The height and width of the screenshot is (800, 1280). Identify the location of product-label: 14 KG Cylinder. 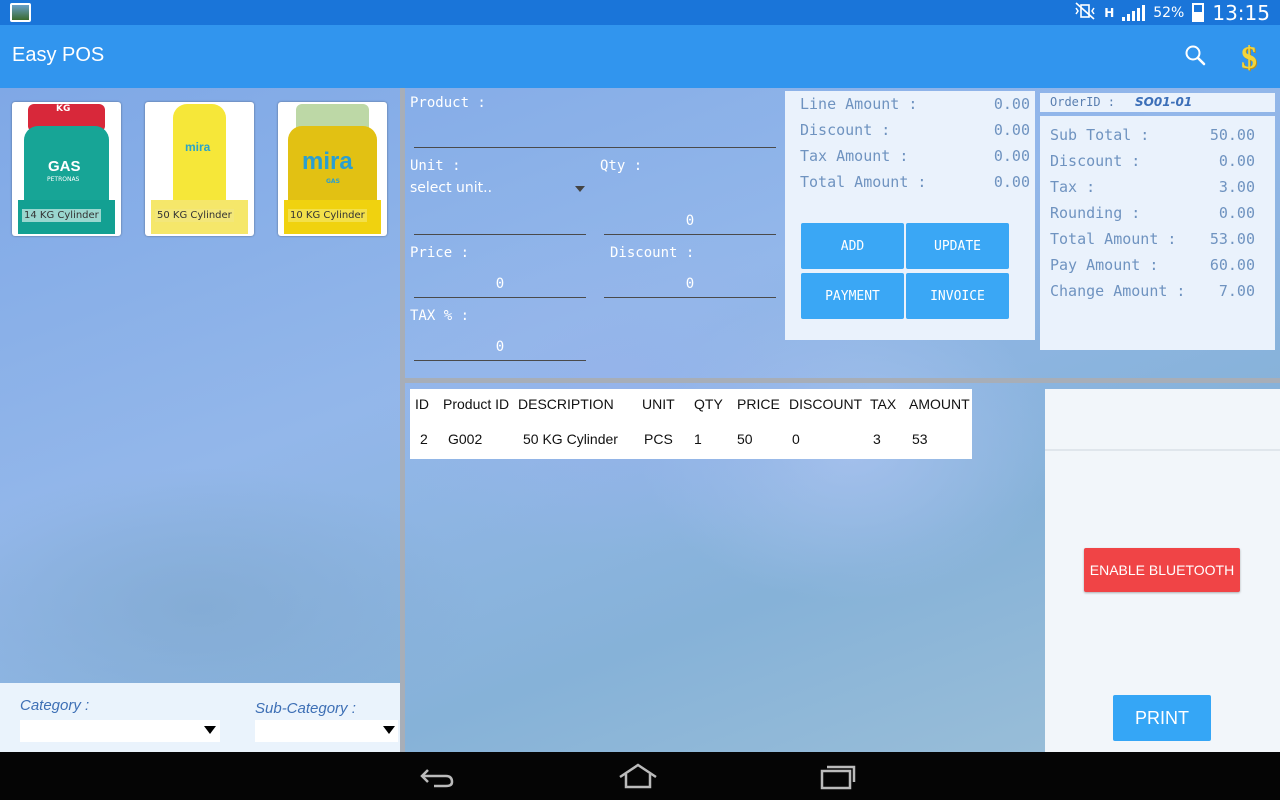
(61, 215).